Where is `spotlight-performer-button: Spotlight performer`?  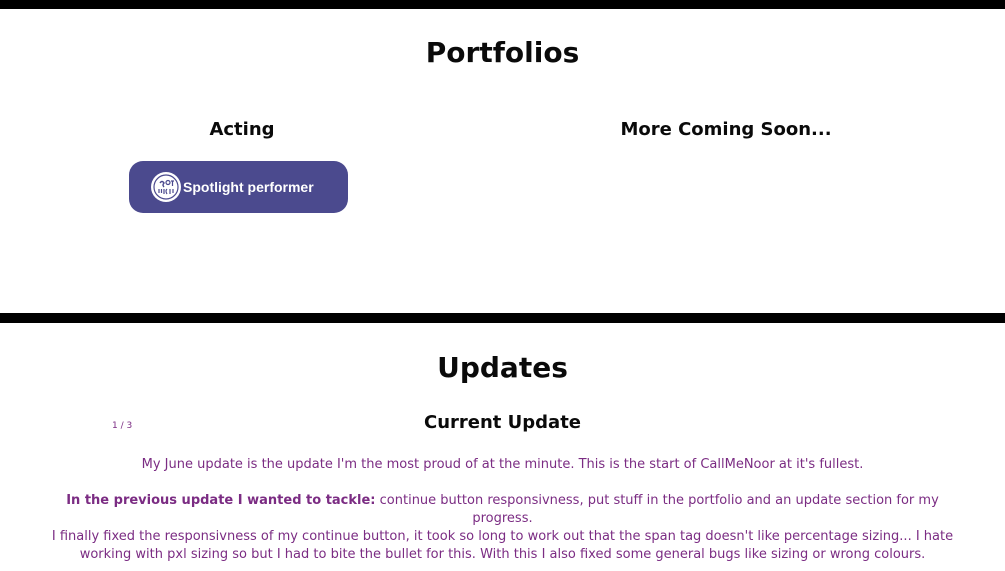
spotlight-performer-button: Spotlight performer is located at coordinates (238, 187).